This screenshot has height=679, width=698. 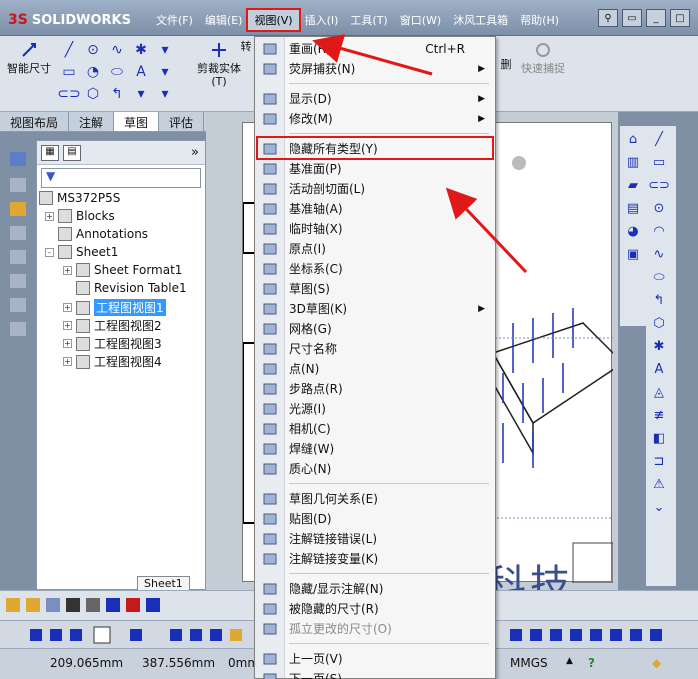 I want to click on menu-item-4: 工具(T), so click(x=368, y=20).